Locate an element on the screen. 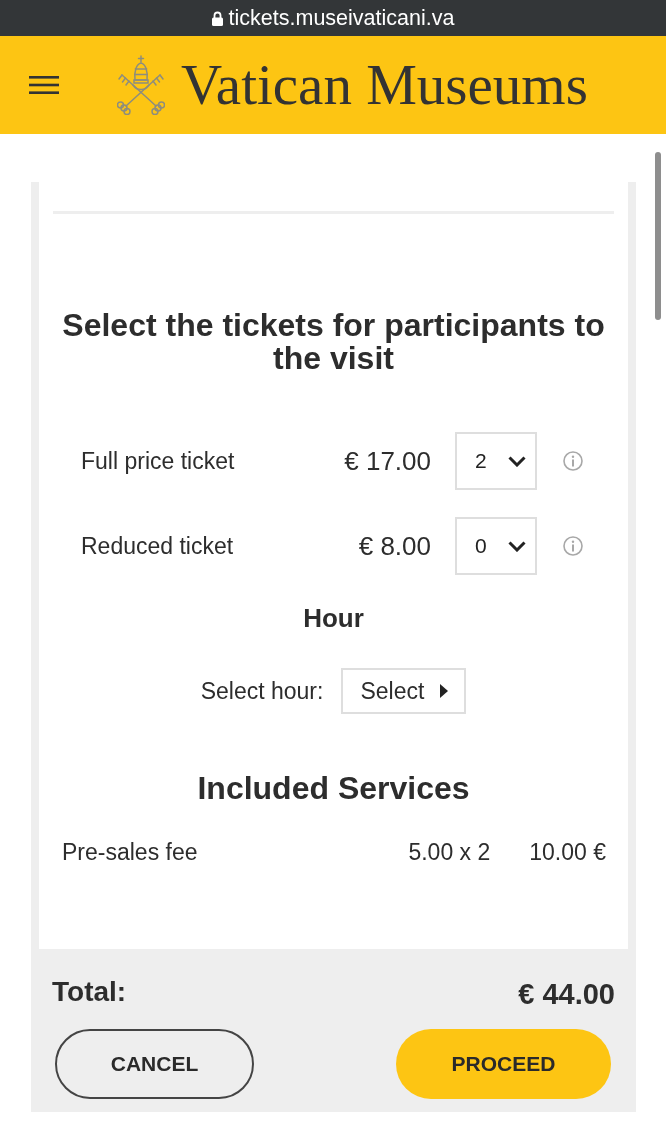 This screenshot has height=1143, width=666. services-heading: Included Services is located at coordinates (333, 788).